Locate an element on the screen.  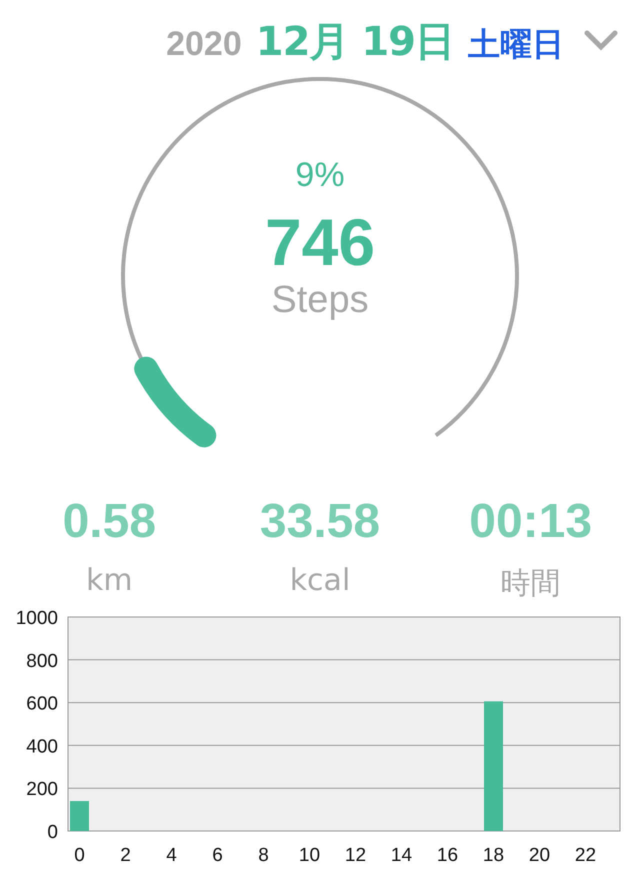
x-tick-label: 0 is located at coordinates (79, 855).